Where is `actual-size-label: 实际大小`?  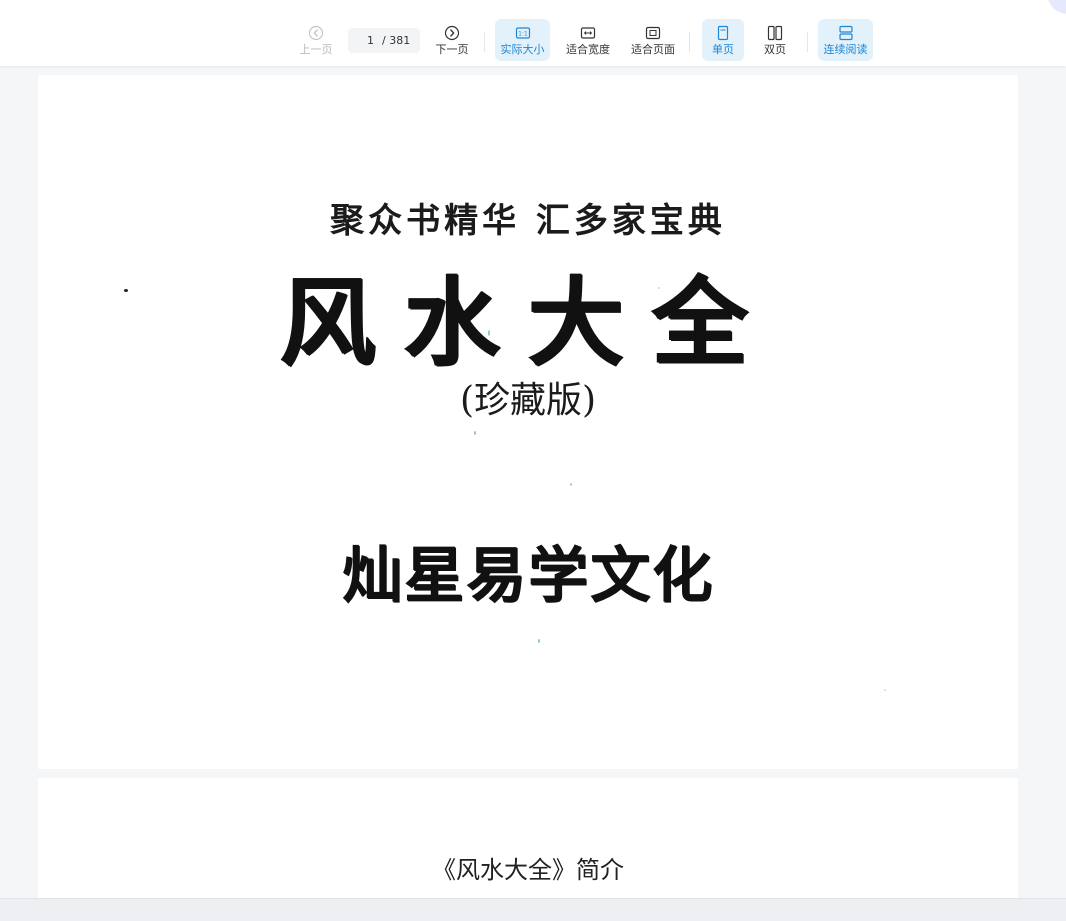 actual-size-label: 实际大小 is located at coordinates (522, 49).